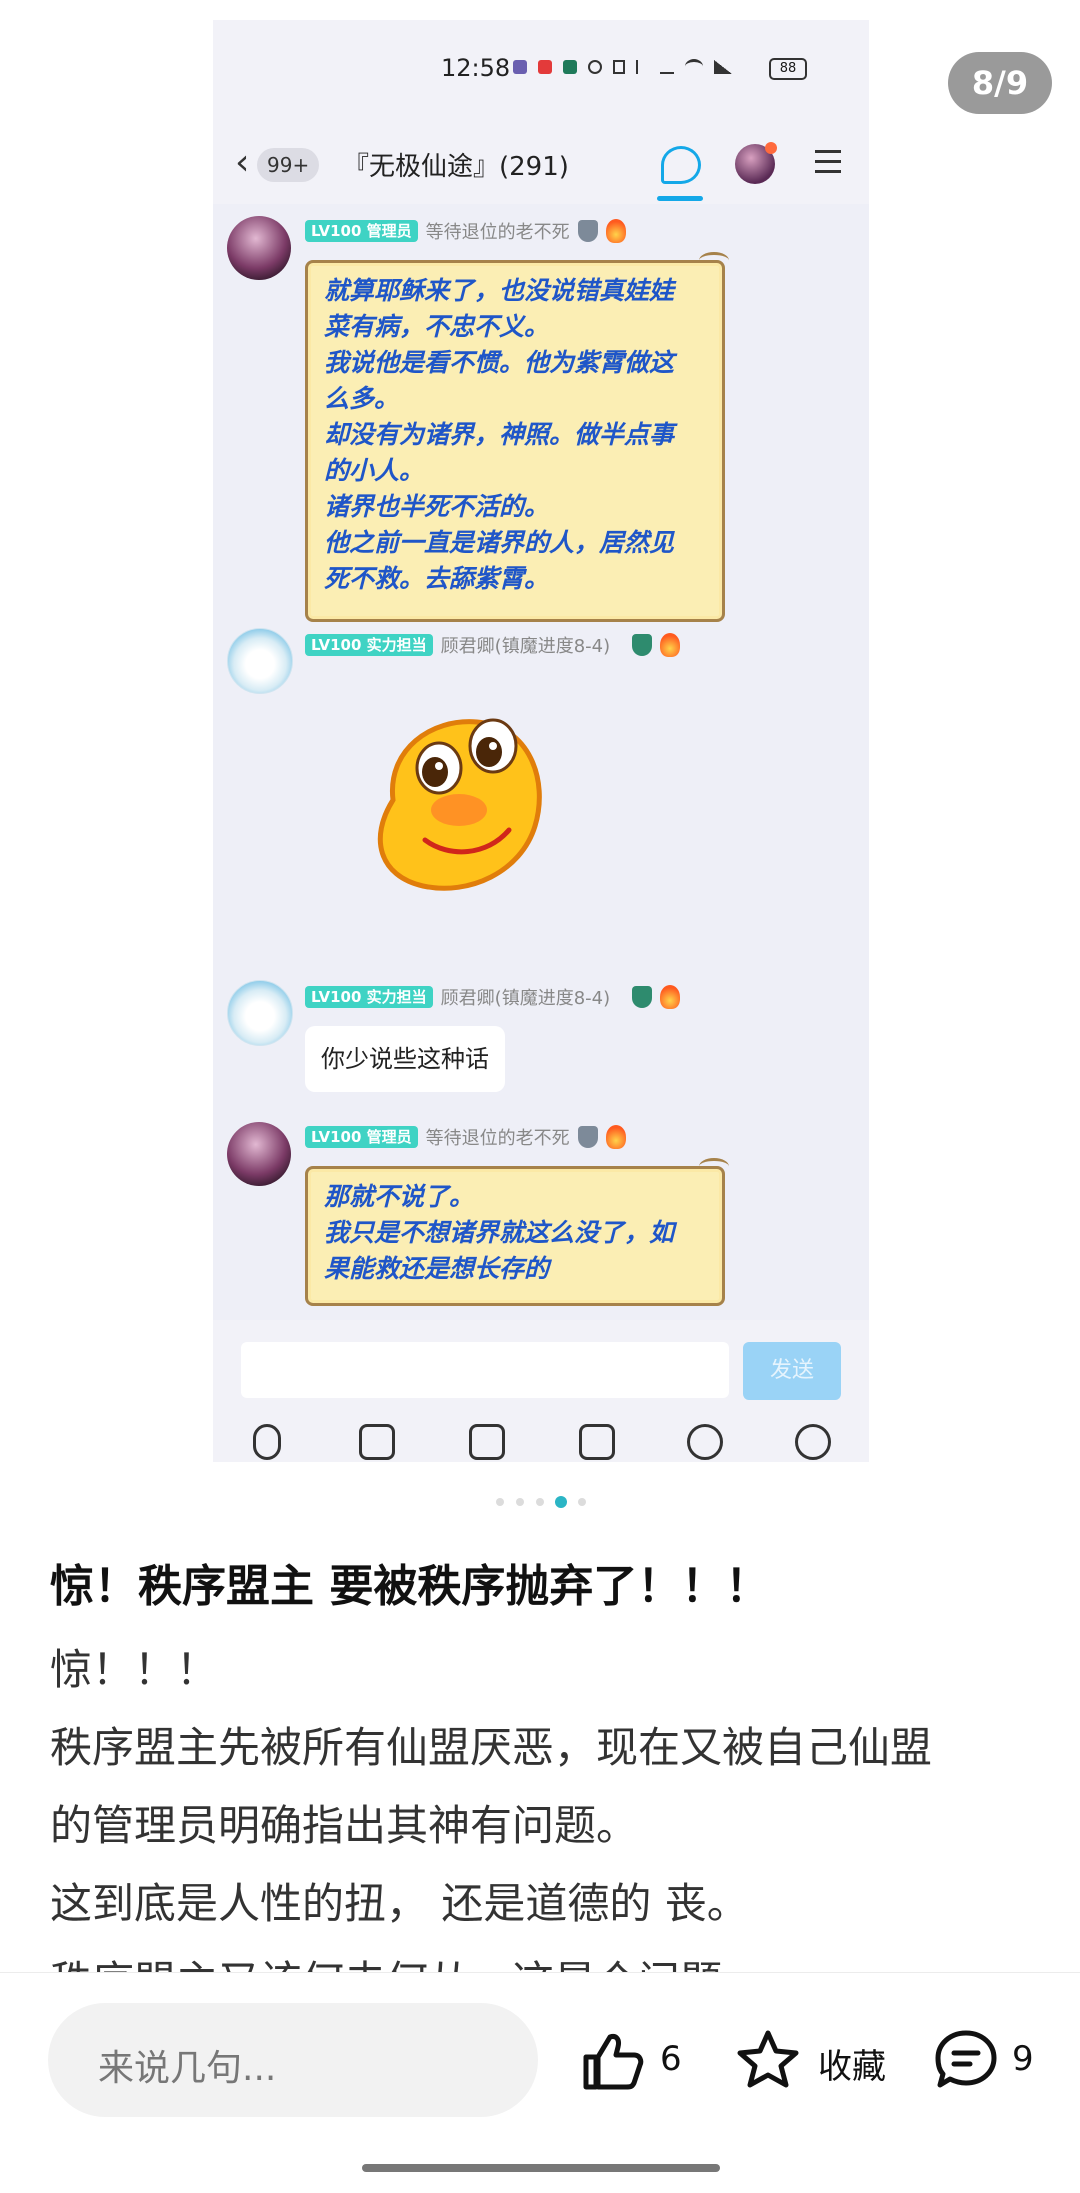 This screenshot has height=2193, width=1080. I want to click on back-chevron-icon: ‹, so click(242, 162).